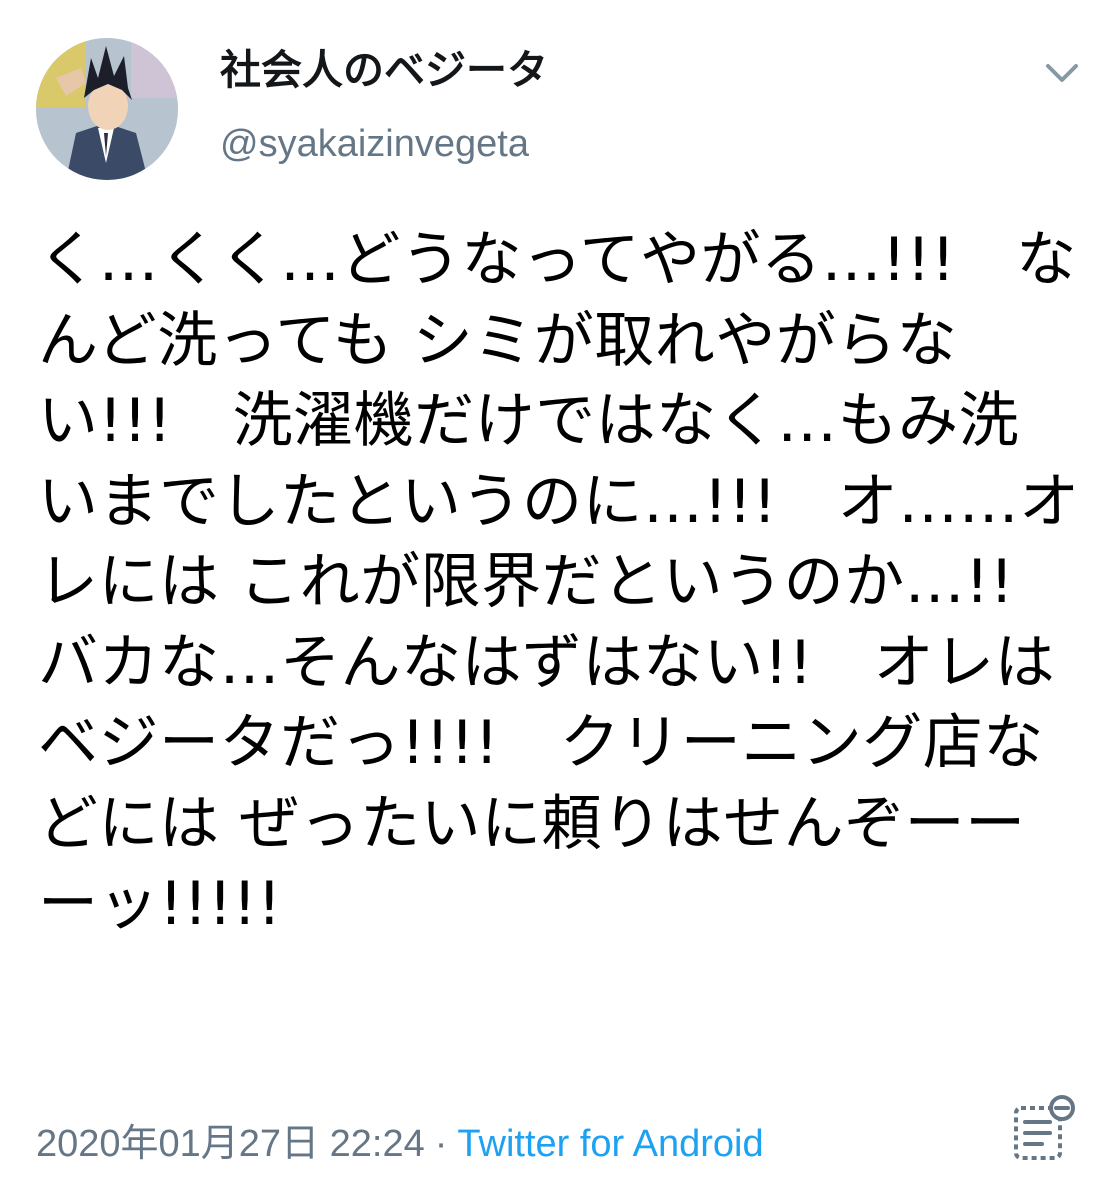 The image size is (1112, 1200). Describe the element at coordinates (230, 1144) in the screenshot. I see `timestamp: 2020年01月27日 22:24` at that location.